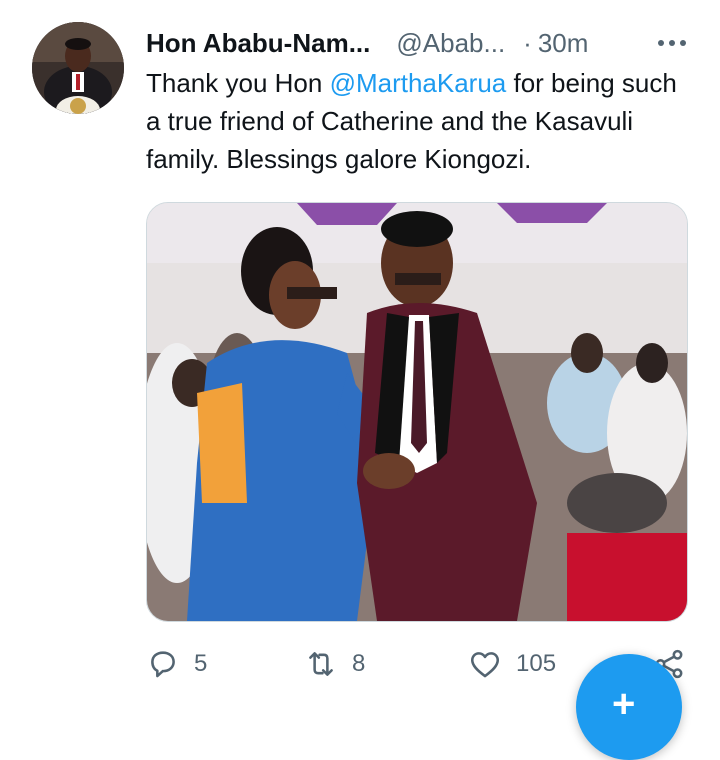  What do you see at coordinates (536, 663) in the screenshot?
I see `like-count: 105` at bounding box center [536, 663].